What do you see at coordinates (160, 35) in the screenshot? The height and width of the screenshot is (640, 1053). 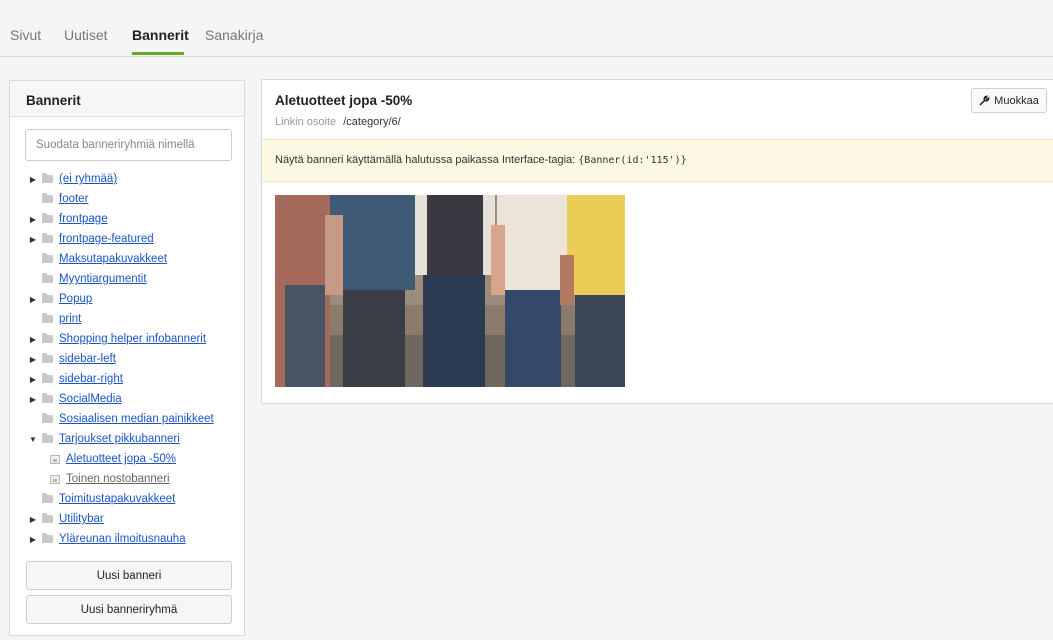 I see `tab-bannerit: Bannerit` at bounding box center [160, 35].